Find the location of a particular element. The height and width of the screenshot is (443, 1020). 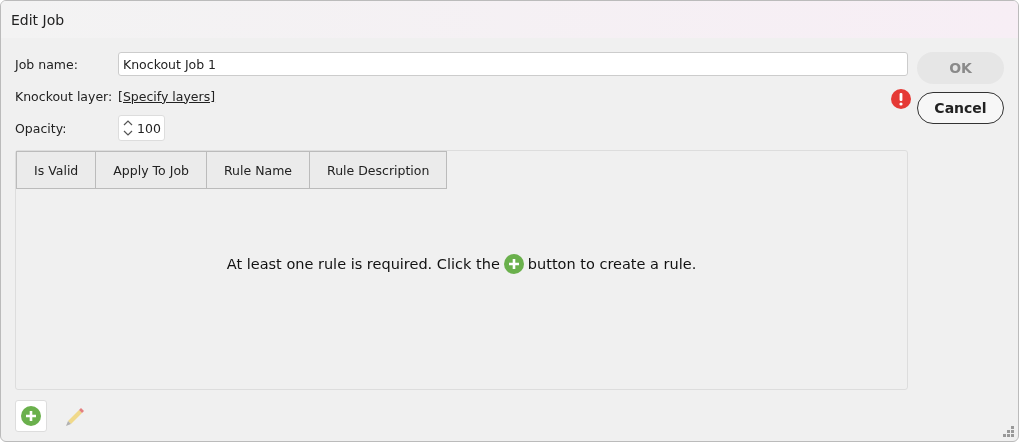

empty-message: button to create a rule. is located at coordinates (612, 264).